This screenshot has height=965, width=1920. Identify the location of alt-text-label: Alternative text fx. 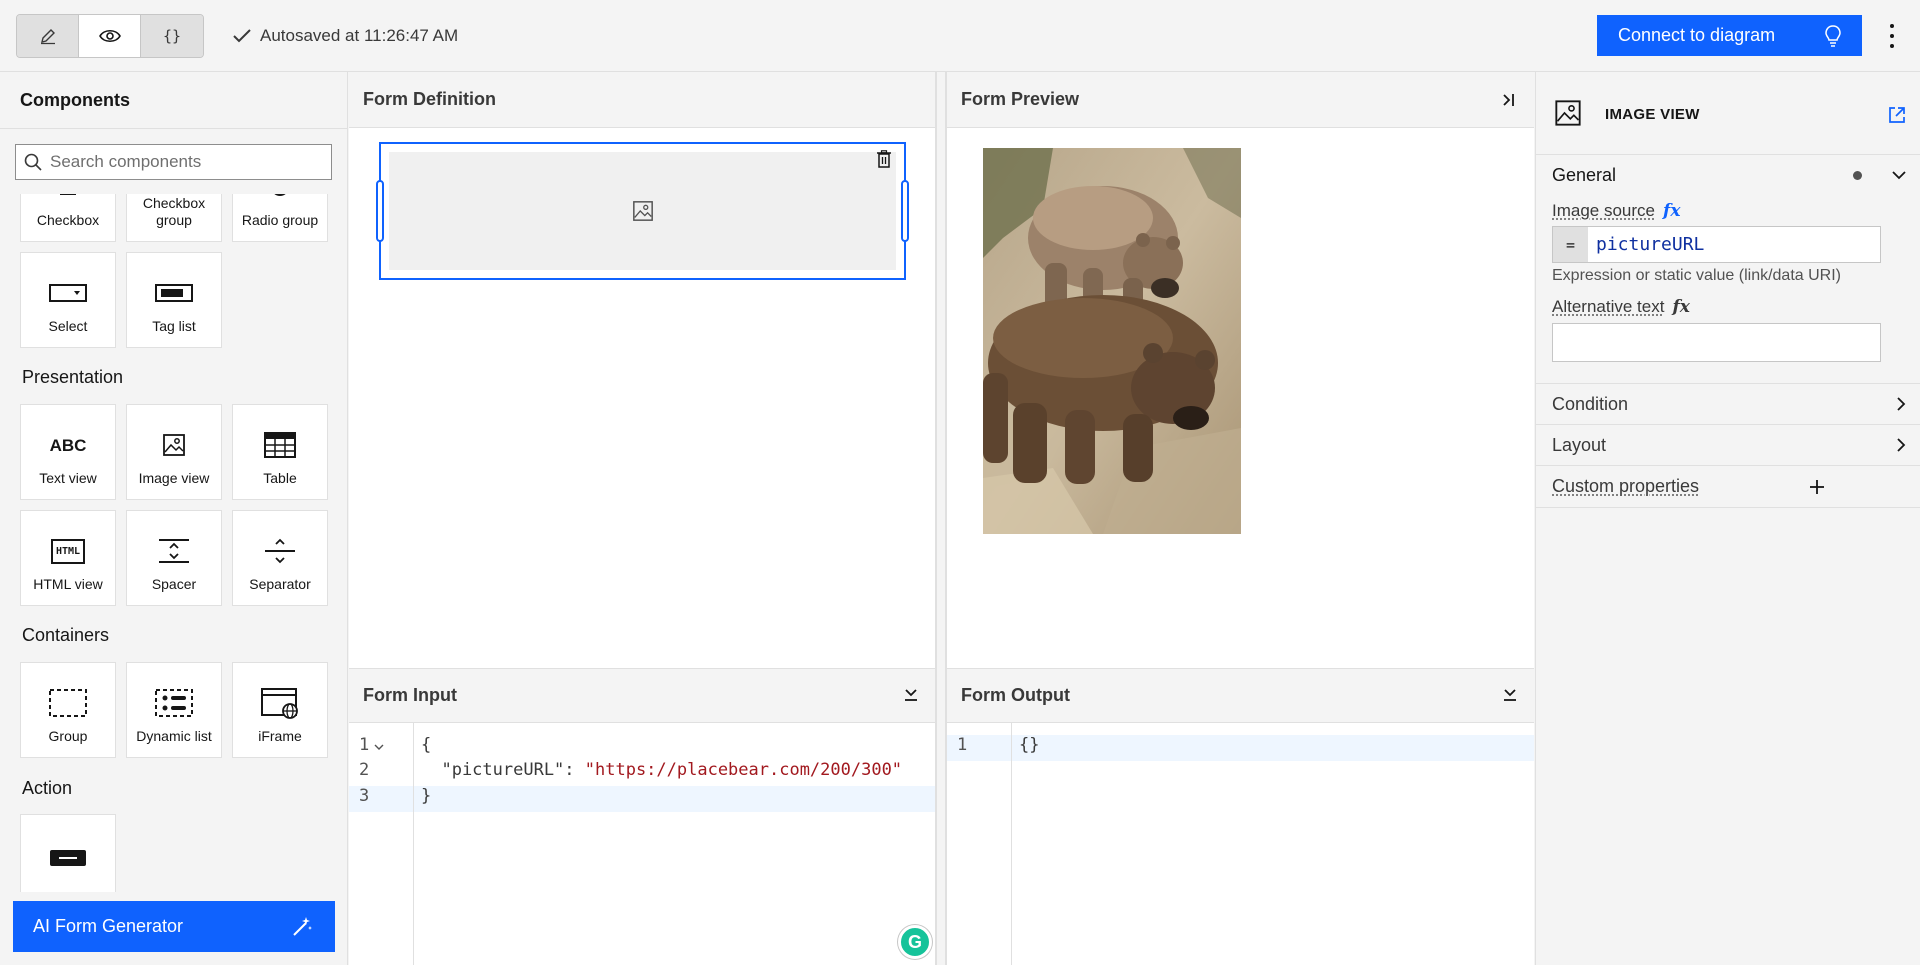
(1621, 307).